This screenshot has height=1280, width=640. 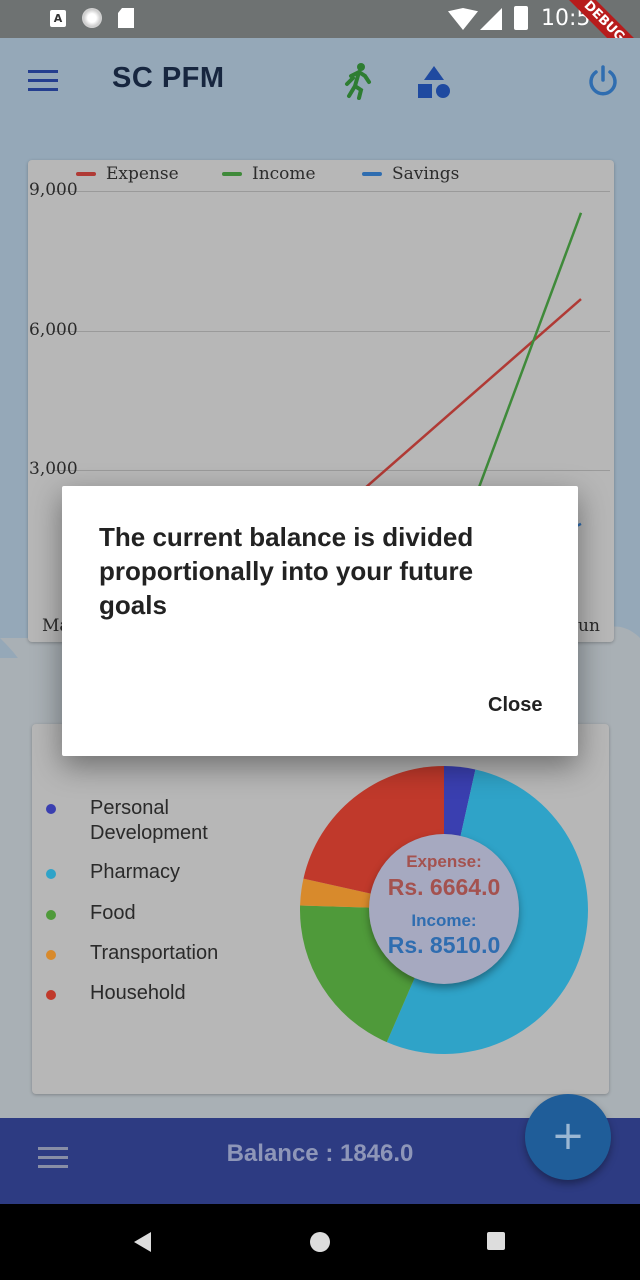 I want to click on pie-legend-item: Household, so click(x=116, y=993).